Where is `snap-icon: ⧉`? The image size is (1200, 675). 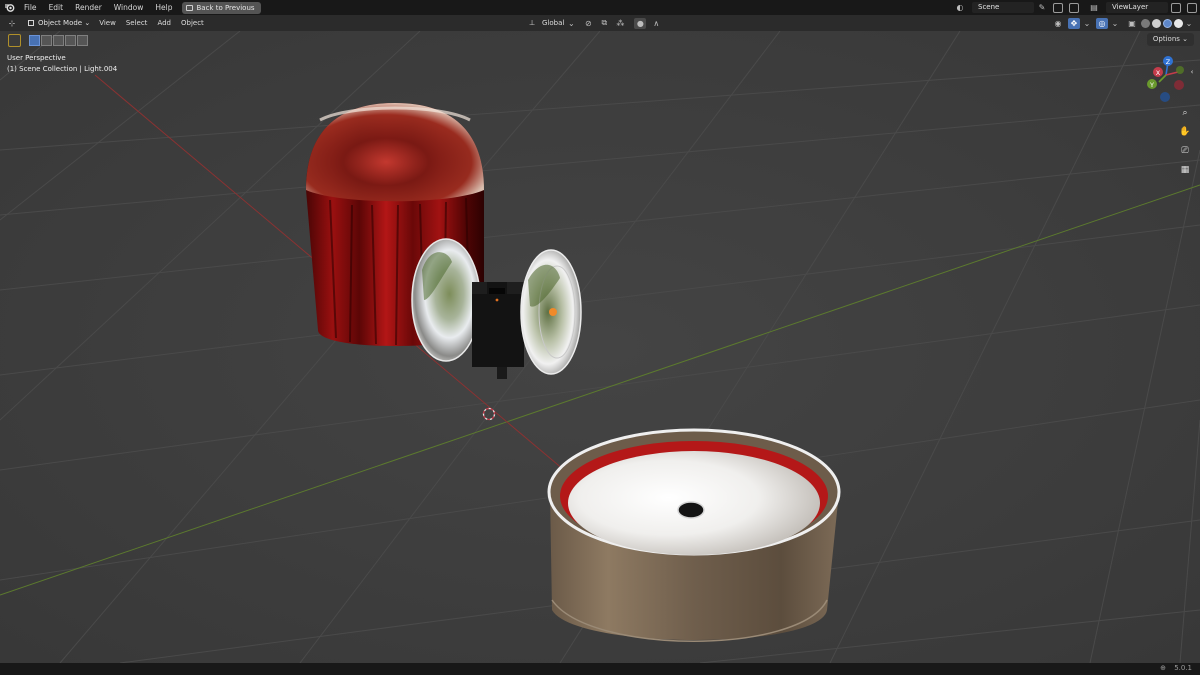 snap-icon: ⧉ is located at coordinates (604, 23).